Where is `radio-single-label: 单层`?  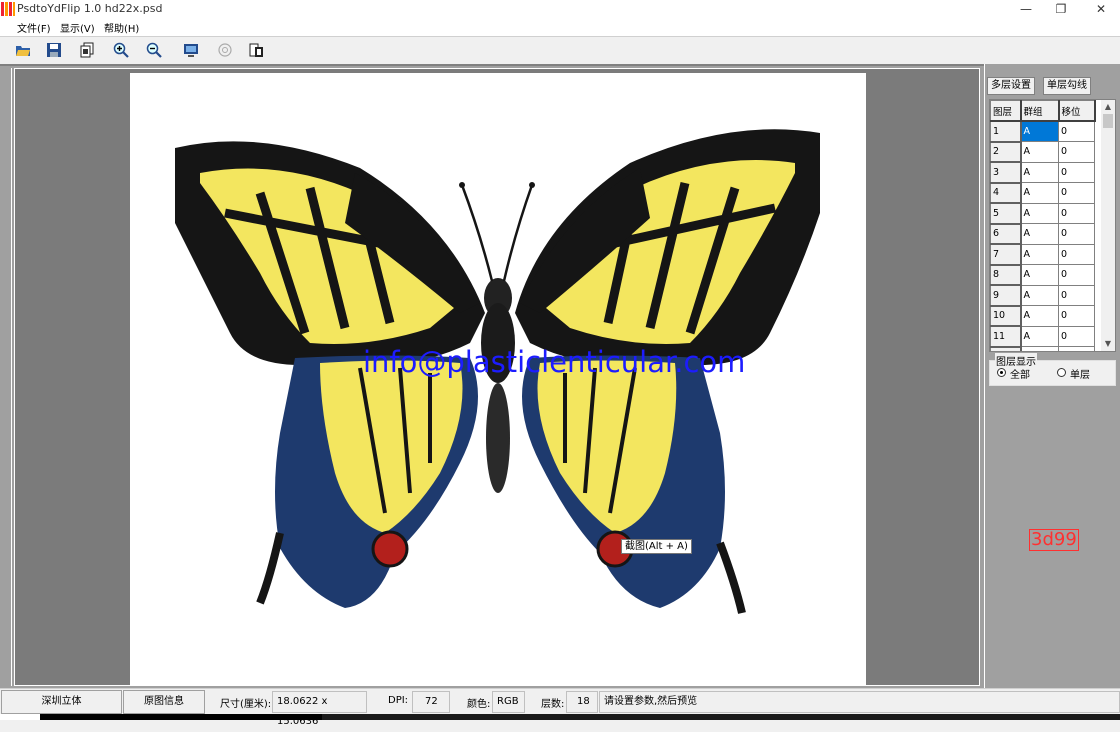 radio-single-label: 单层 is located at coordinates (1080, 373).